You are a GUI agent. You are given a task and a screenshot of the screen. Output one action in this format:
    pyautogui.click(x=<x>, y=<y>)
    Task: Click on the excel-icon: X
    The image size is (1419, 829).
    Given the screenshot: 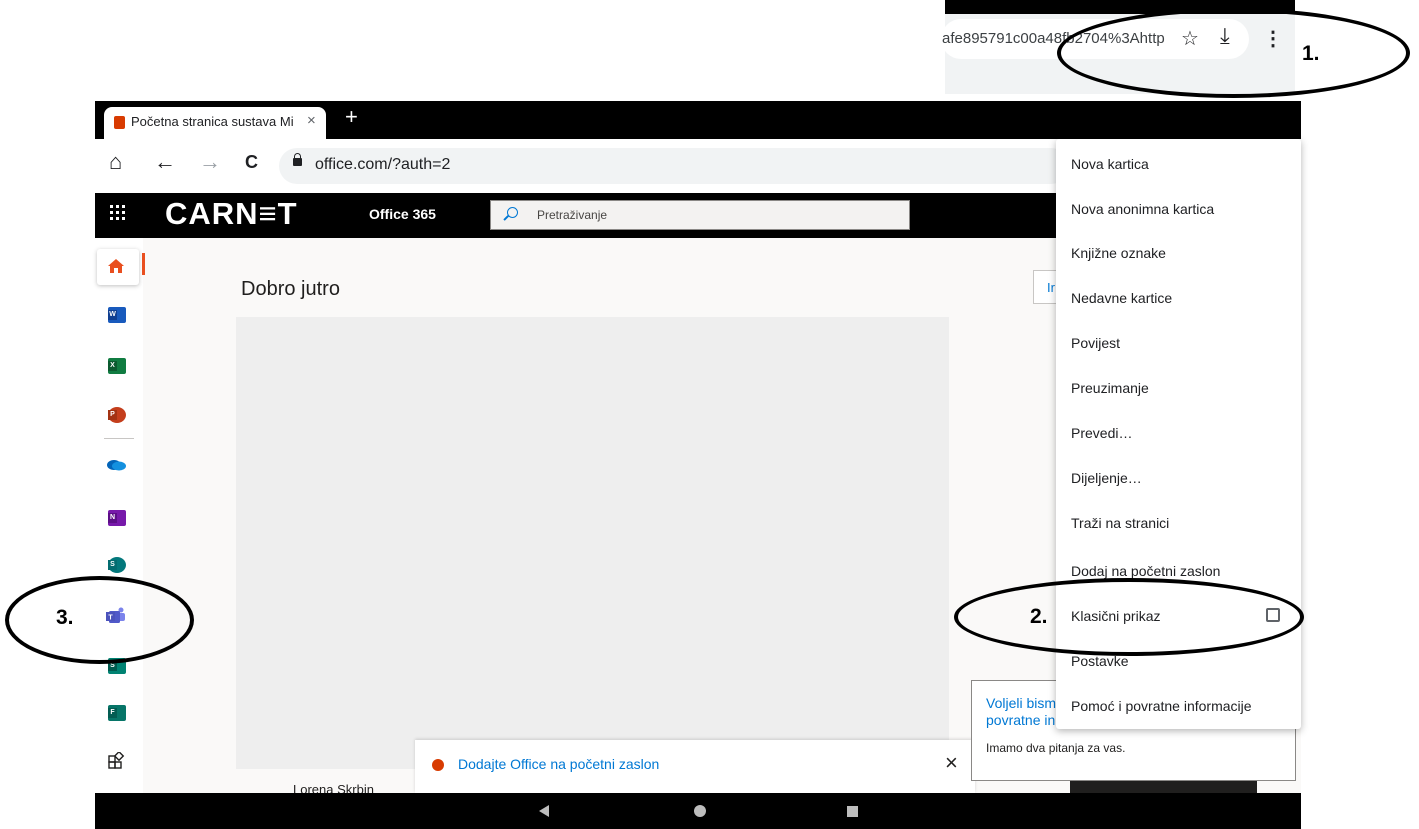 What is the action you would take?
    pyautogui.click(x=117, y=366)
    